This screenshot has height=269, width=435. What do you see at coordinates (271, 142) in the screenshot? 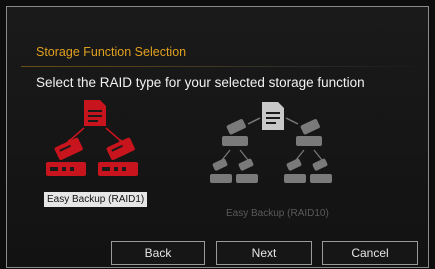
I see `raid10-diagram-icon` at bounding box center [271, 142].